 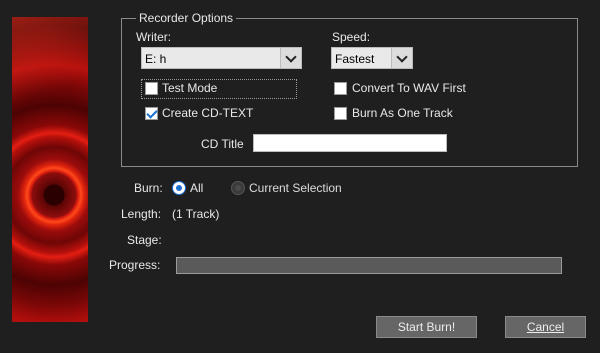 I want to click on speed-label: Speed:, so click(x=351, y=37).